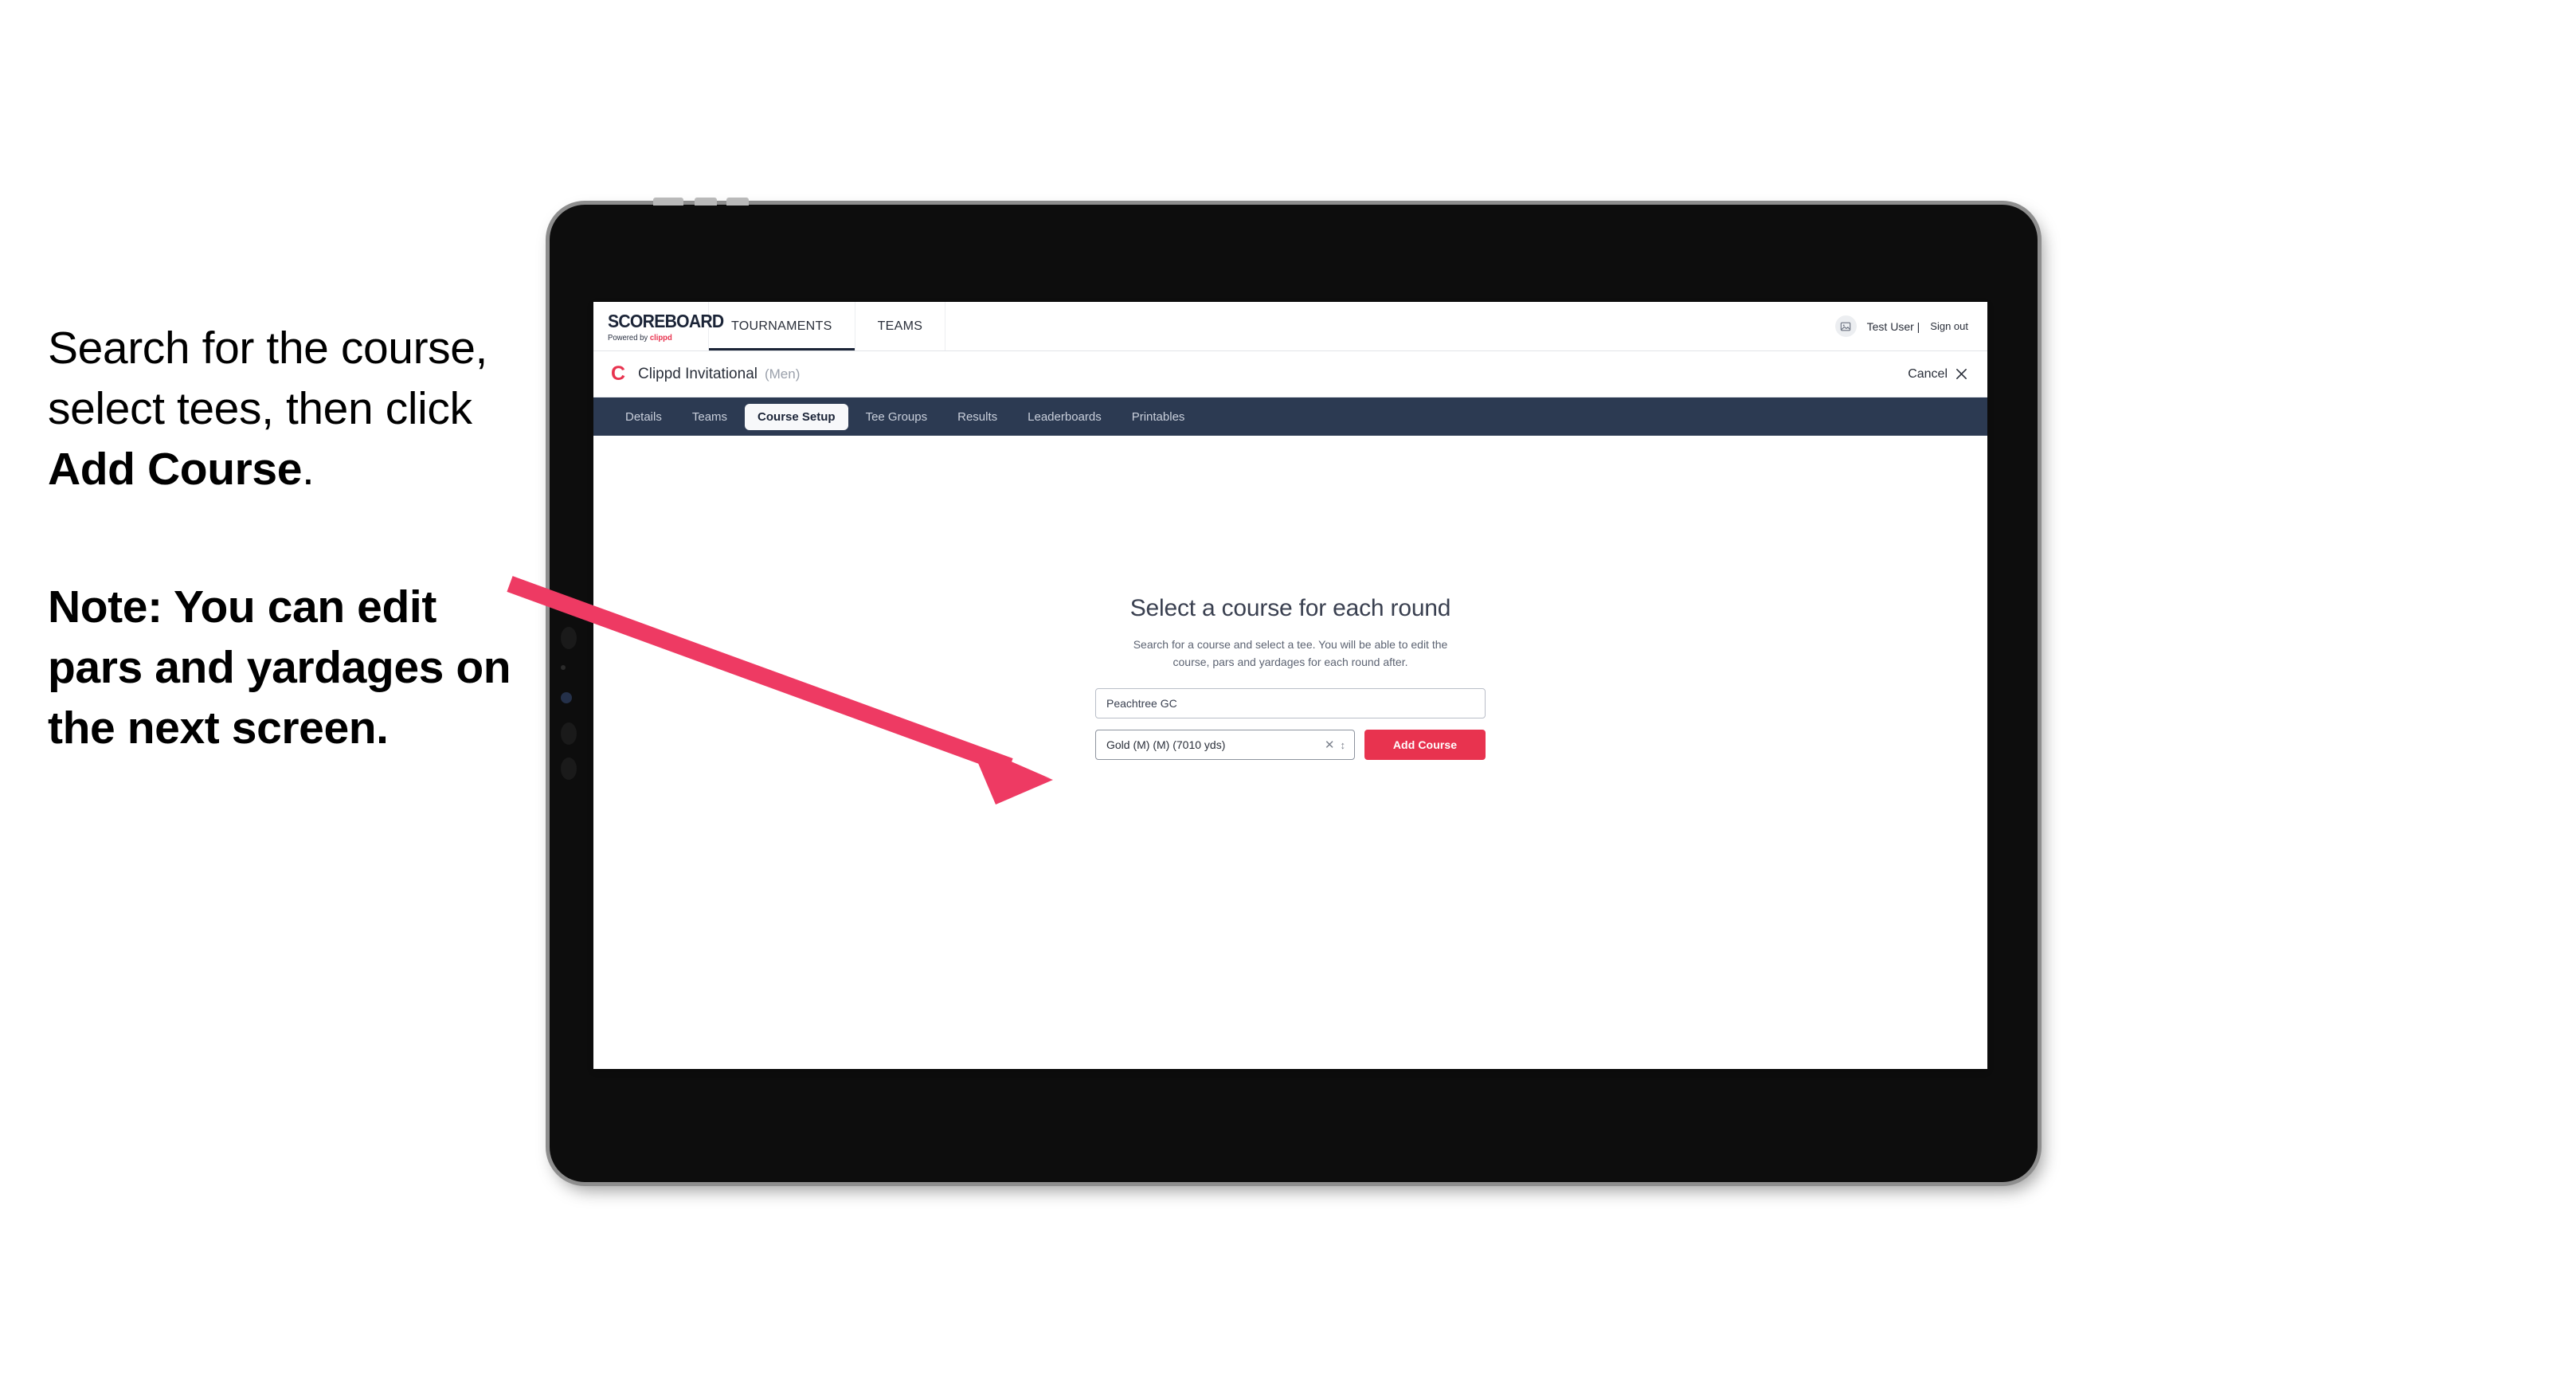 This screenshot has width=2576, height=1386. I want to click on avatar, so click(1845, 326).